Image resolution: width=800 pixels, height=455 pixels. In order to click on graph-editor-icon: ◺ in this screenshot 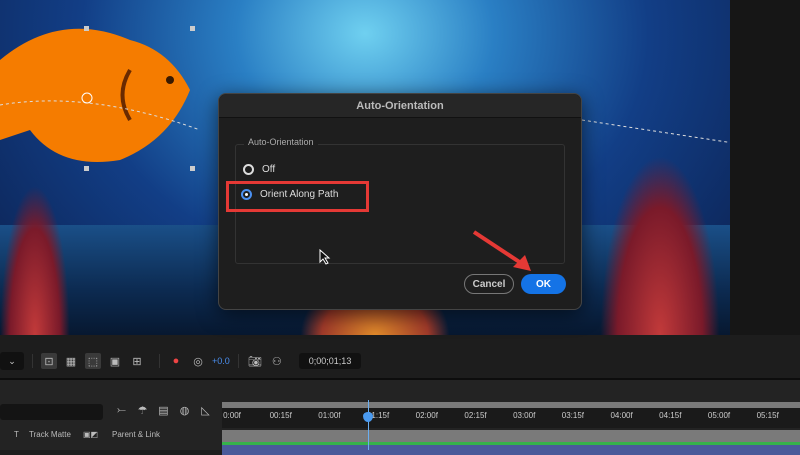, I will do `click(205, 411)`.